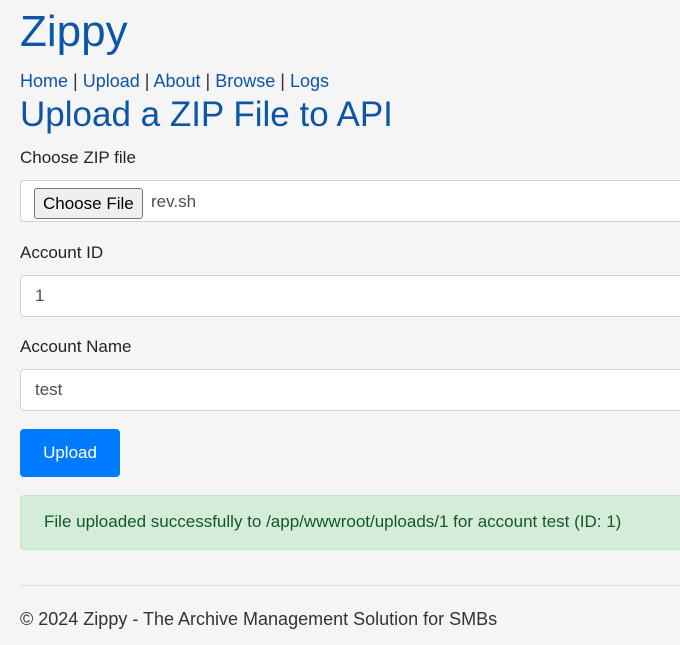  Describe the element at coordinates (174, 201) in the screenshot. I see `selected-file-name: rev.sh` at that location.